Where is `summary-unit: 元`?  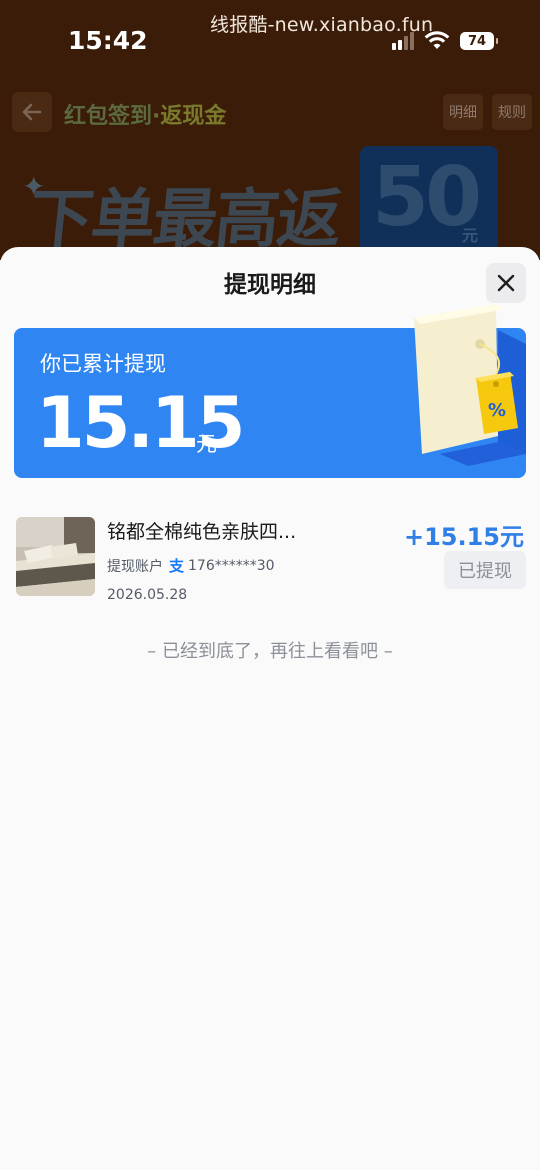
summary-unit: 元 is located at coordinates (206, 444).